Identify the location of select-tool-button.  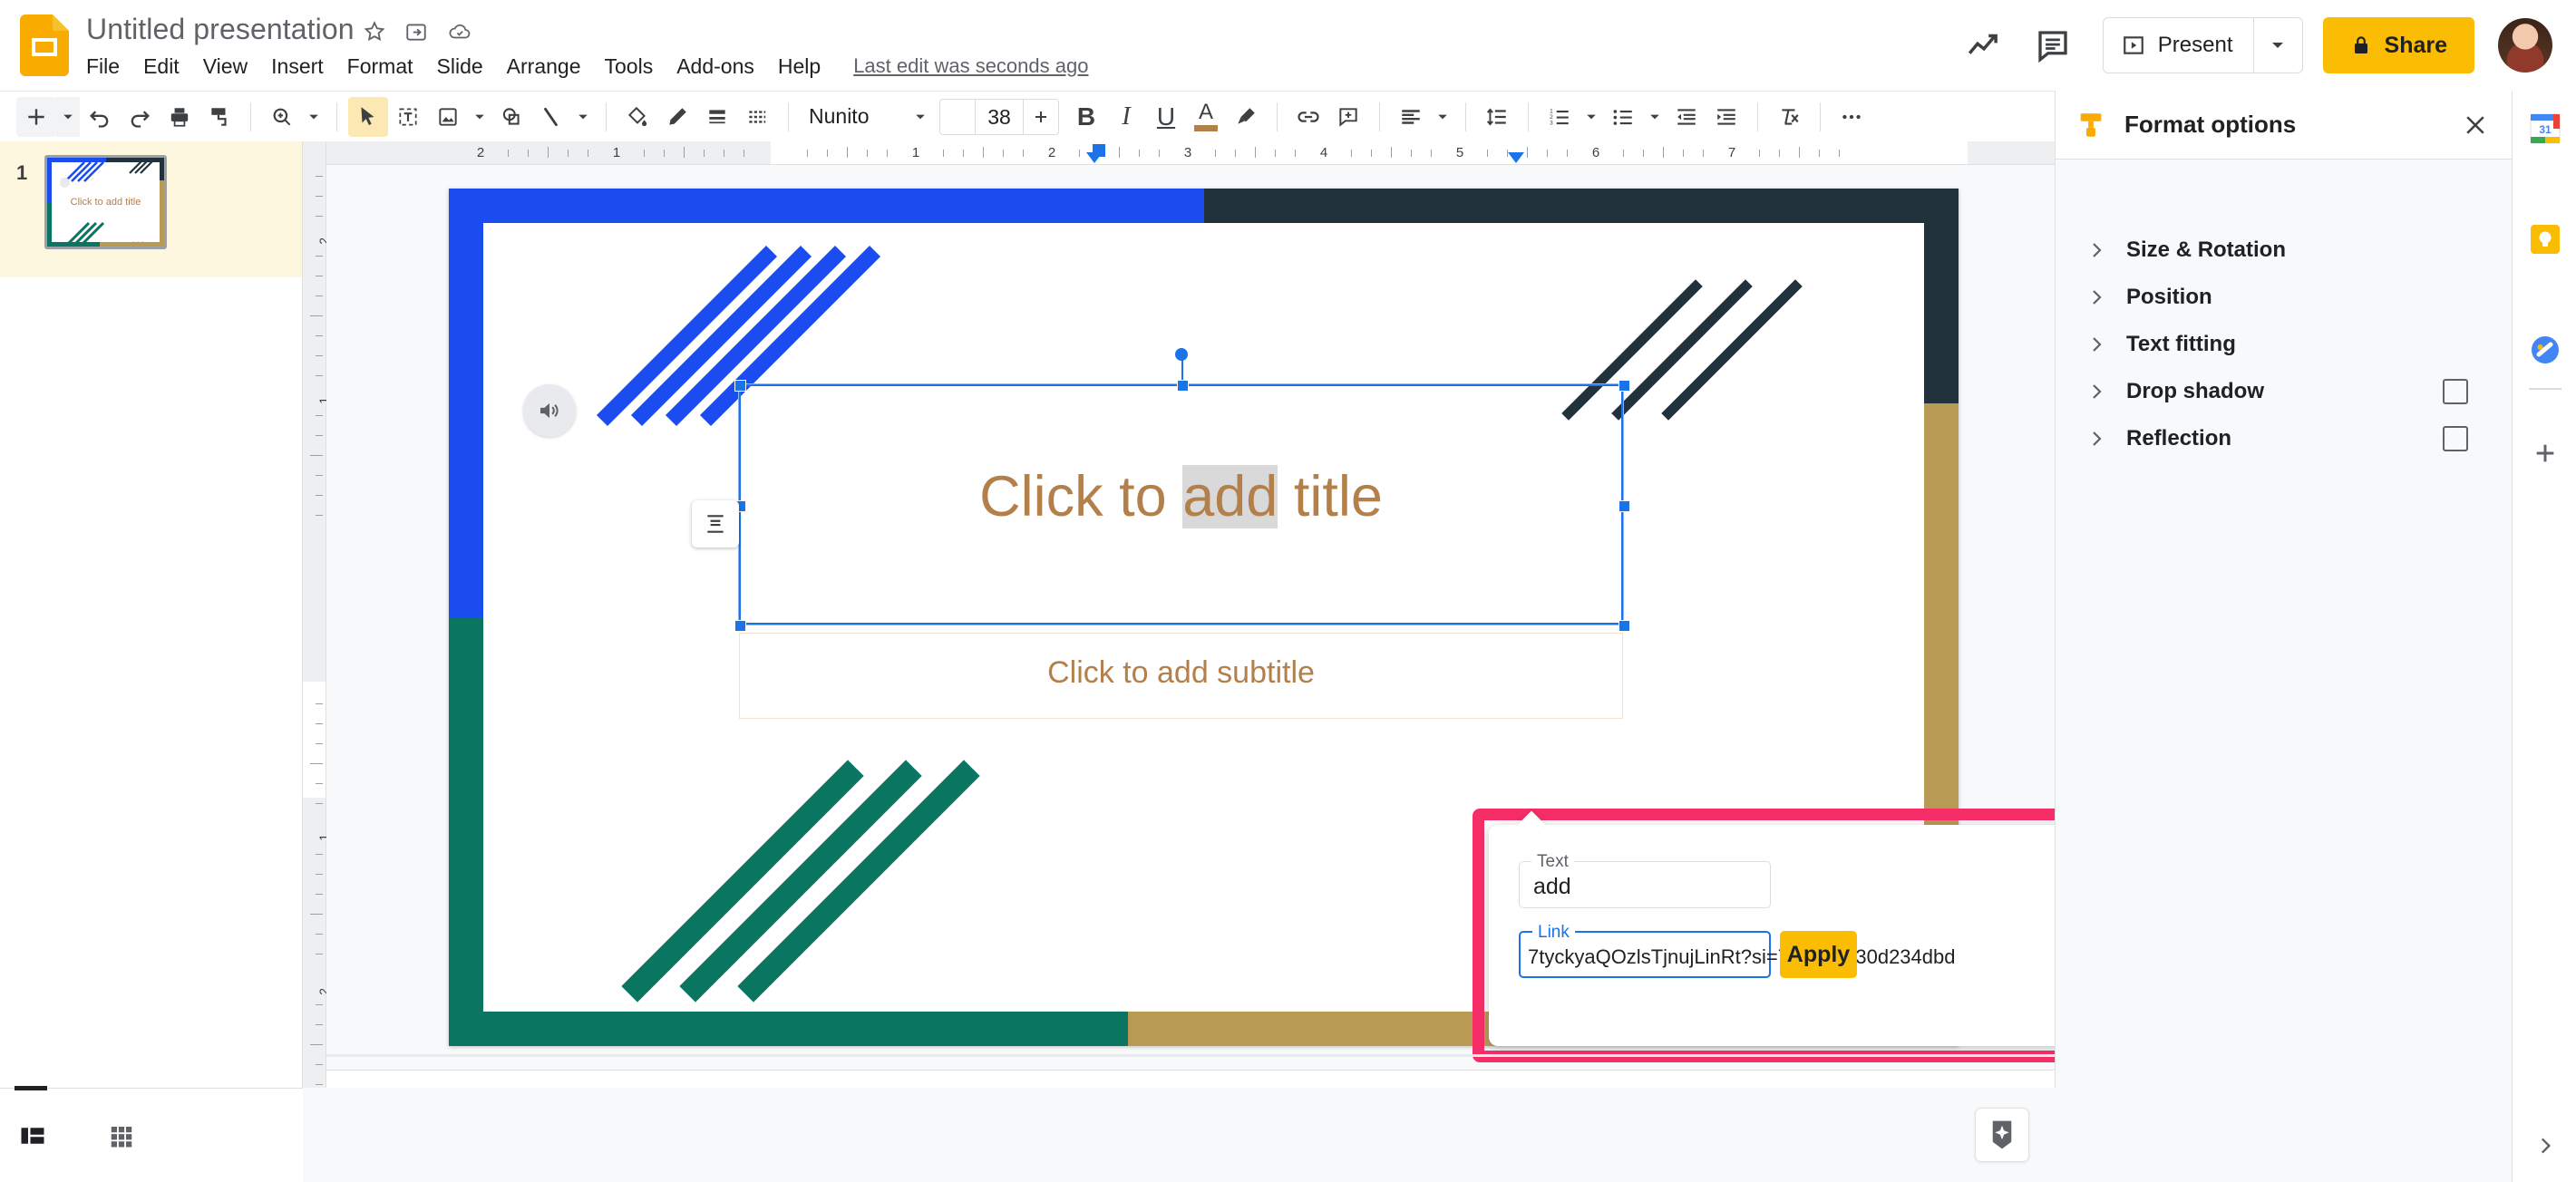
(368, 116).